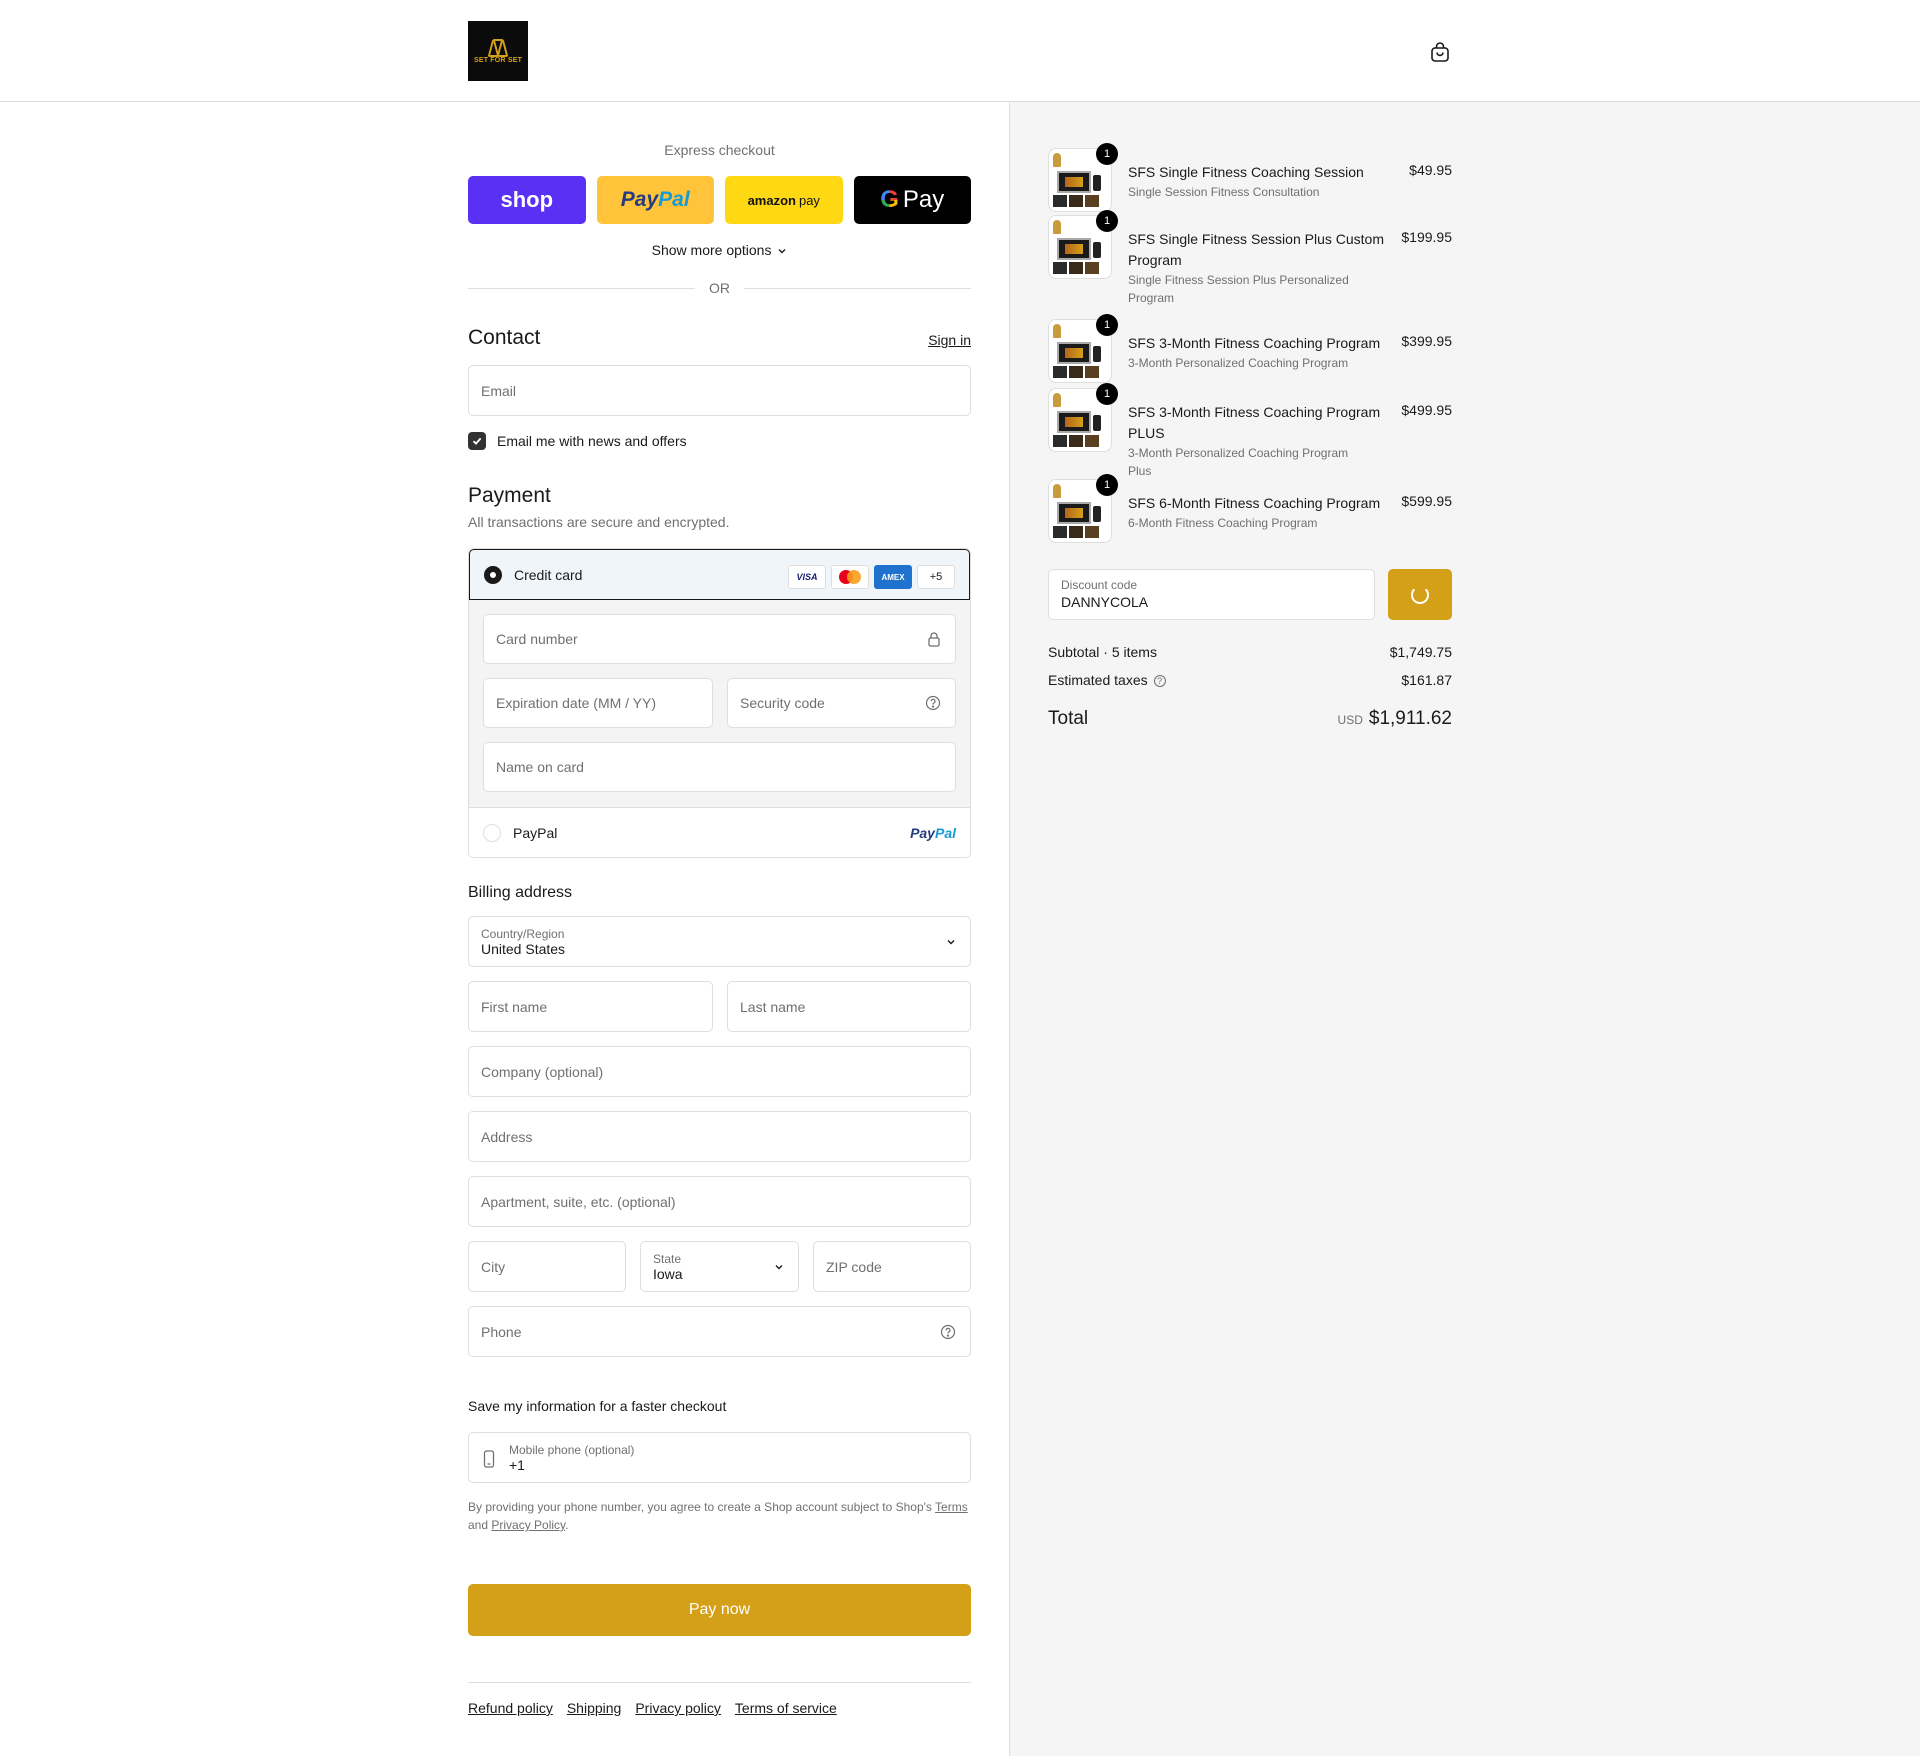  I want to click on product-price: $199.95, so click(1426, 237).